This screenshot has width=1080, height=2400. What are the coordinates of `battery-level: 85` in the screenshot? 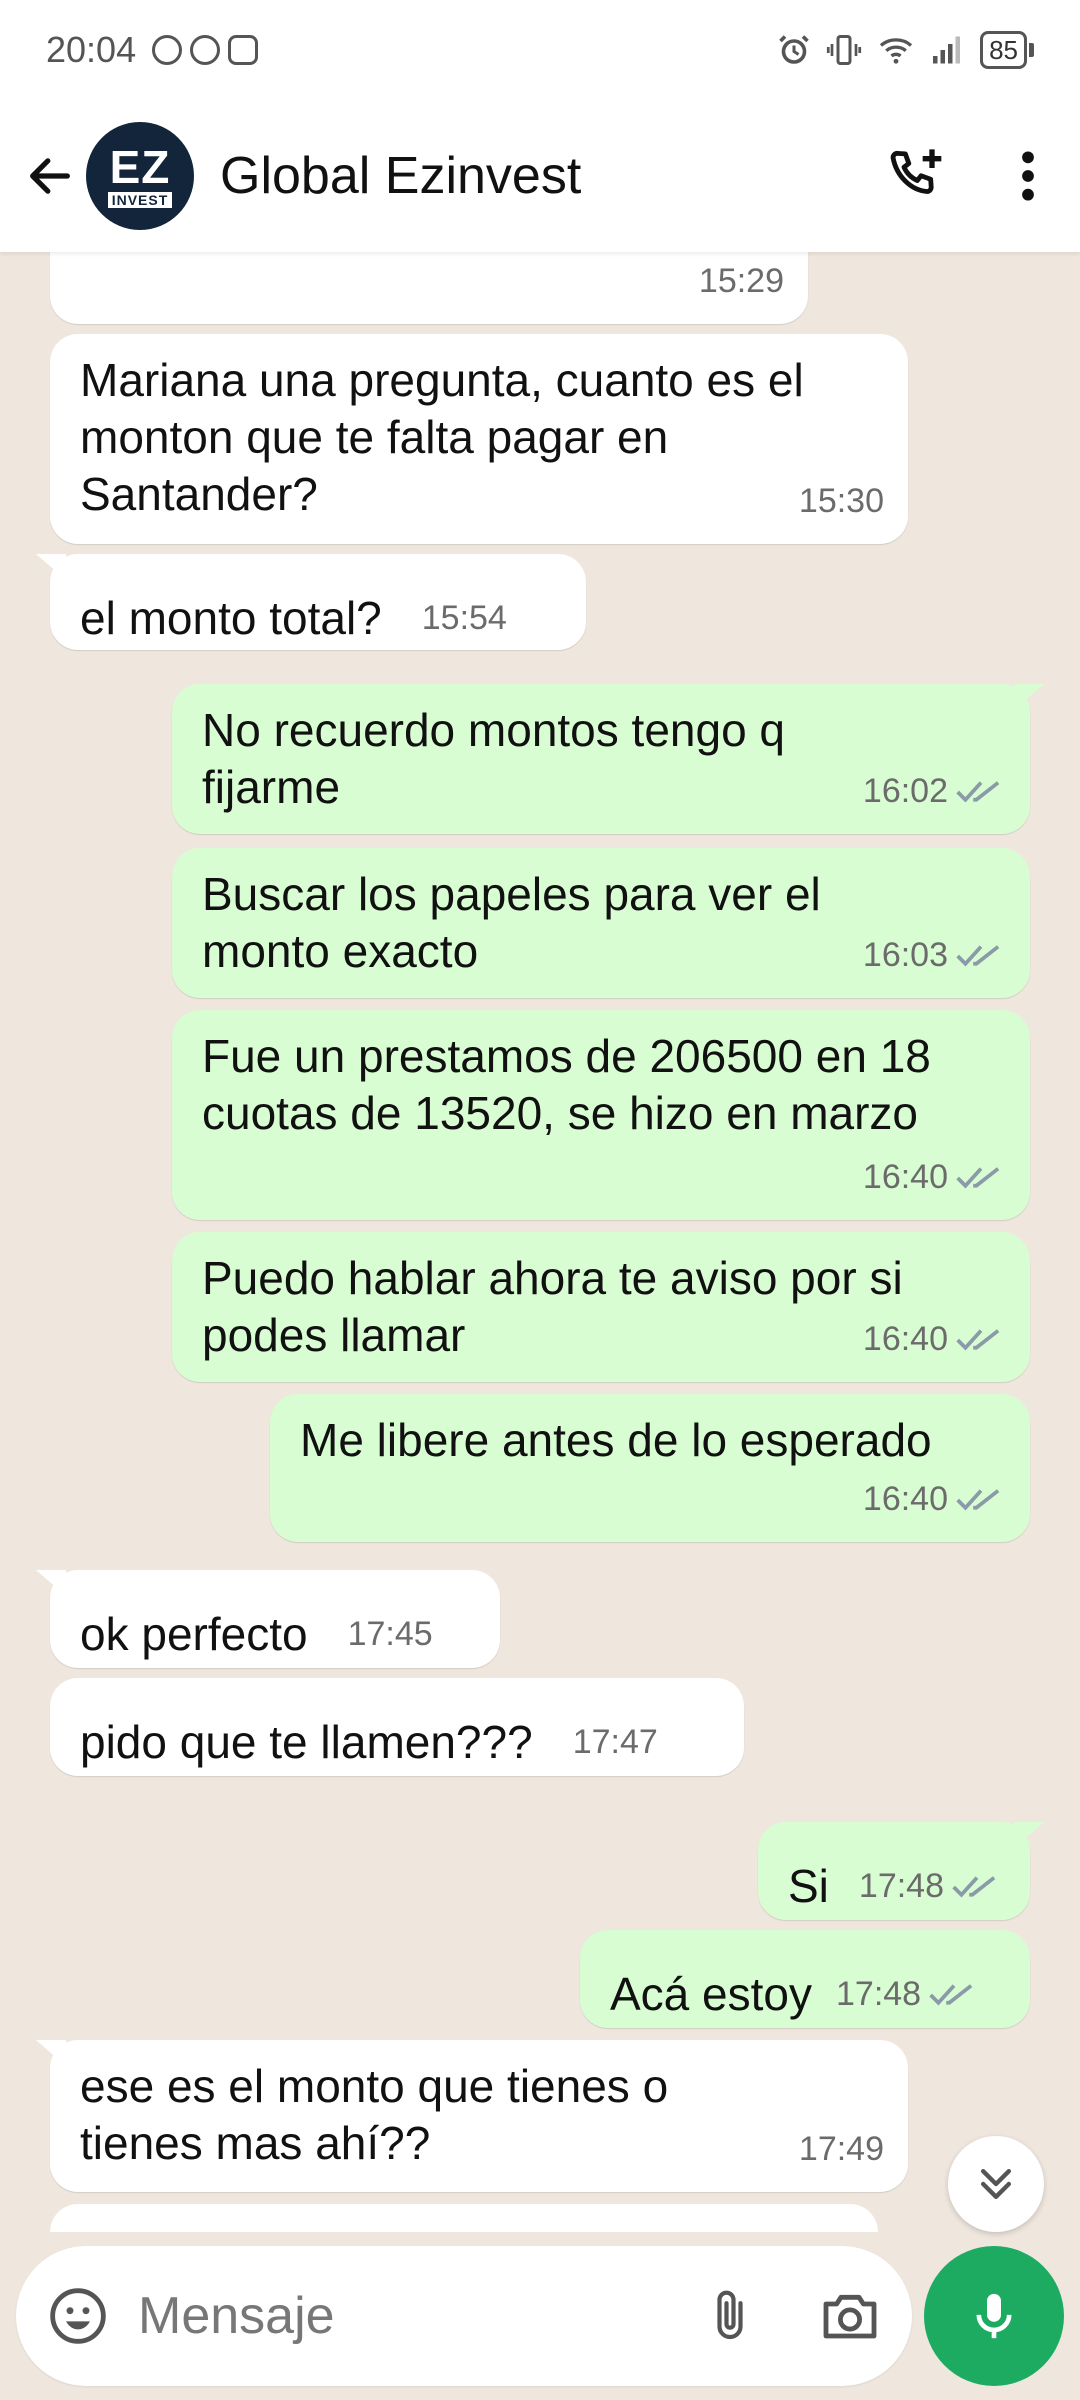 It's located at (1003, 50).